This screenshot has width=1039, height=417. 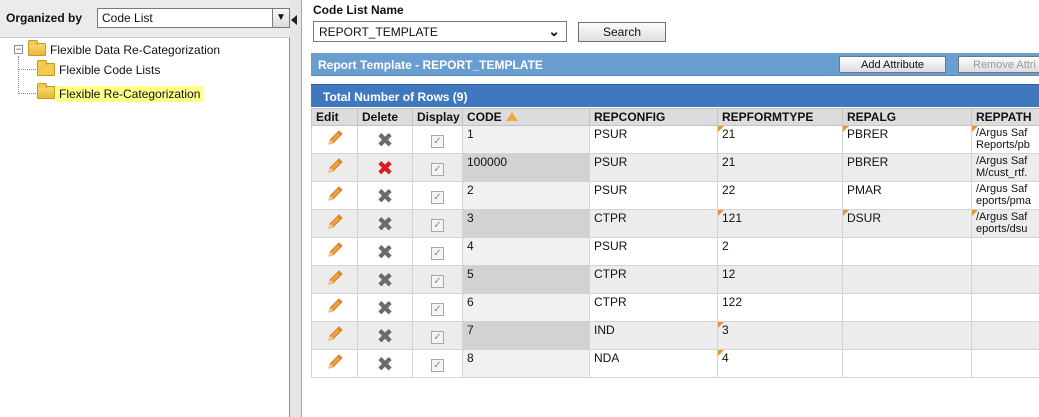 I want to click on repformtype-value: 2, so click(x=725, y=246).